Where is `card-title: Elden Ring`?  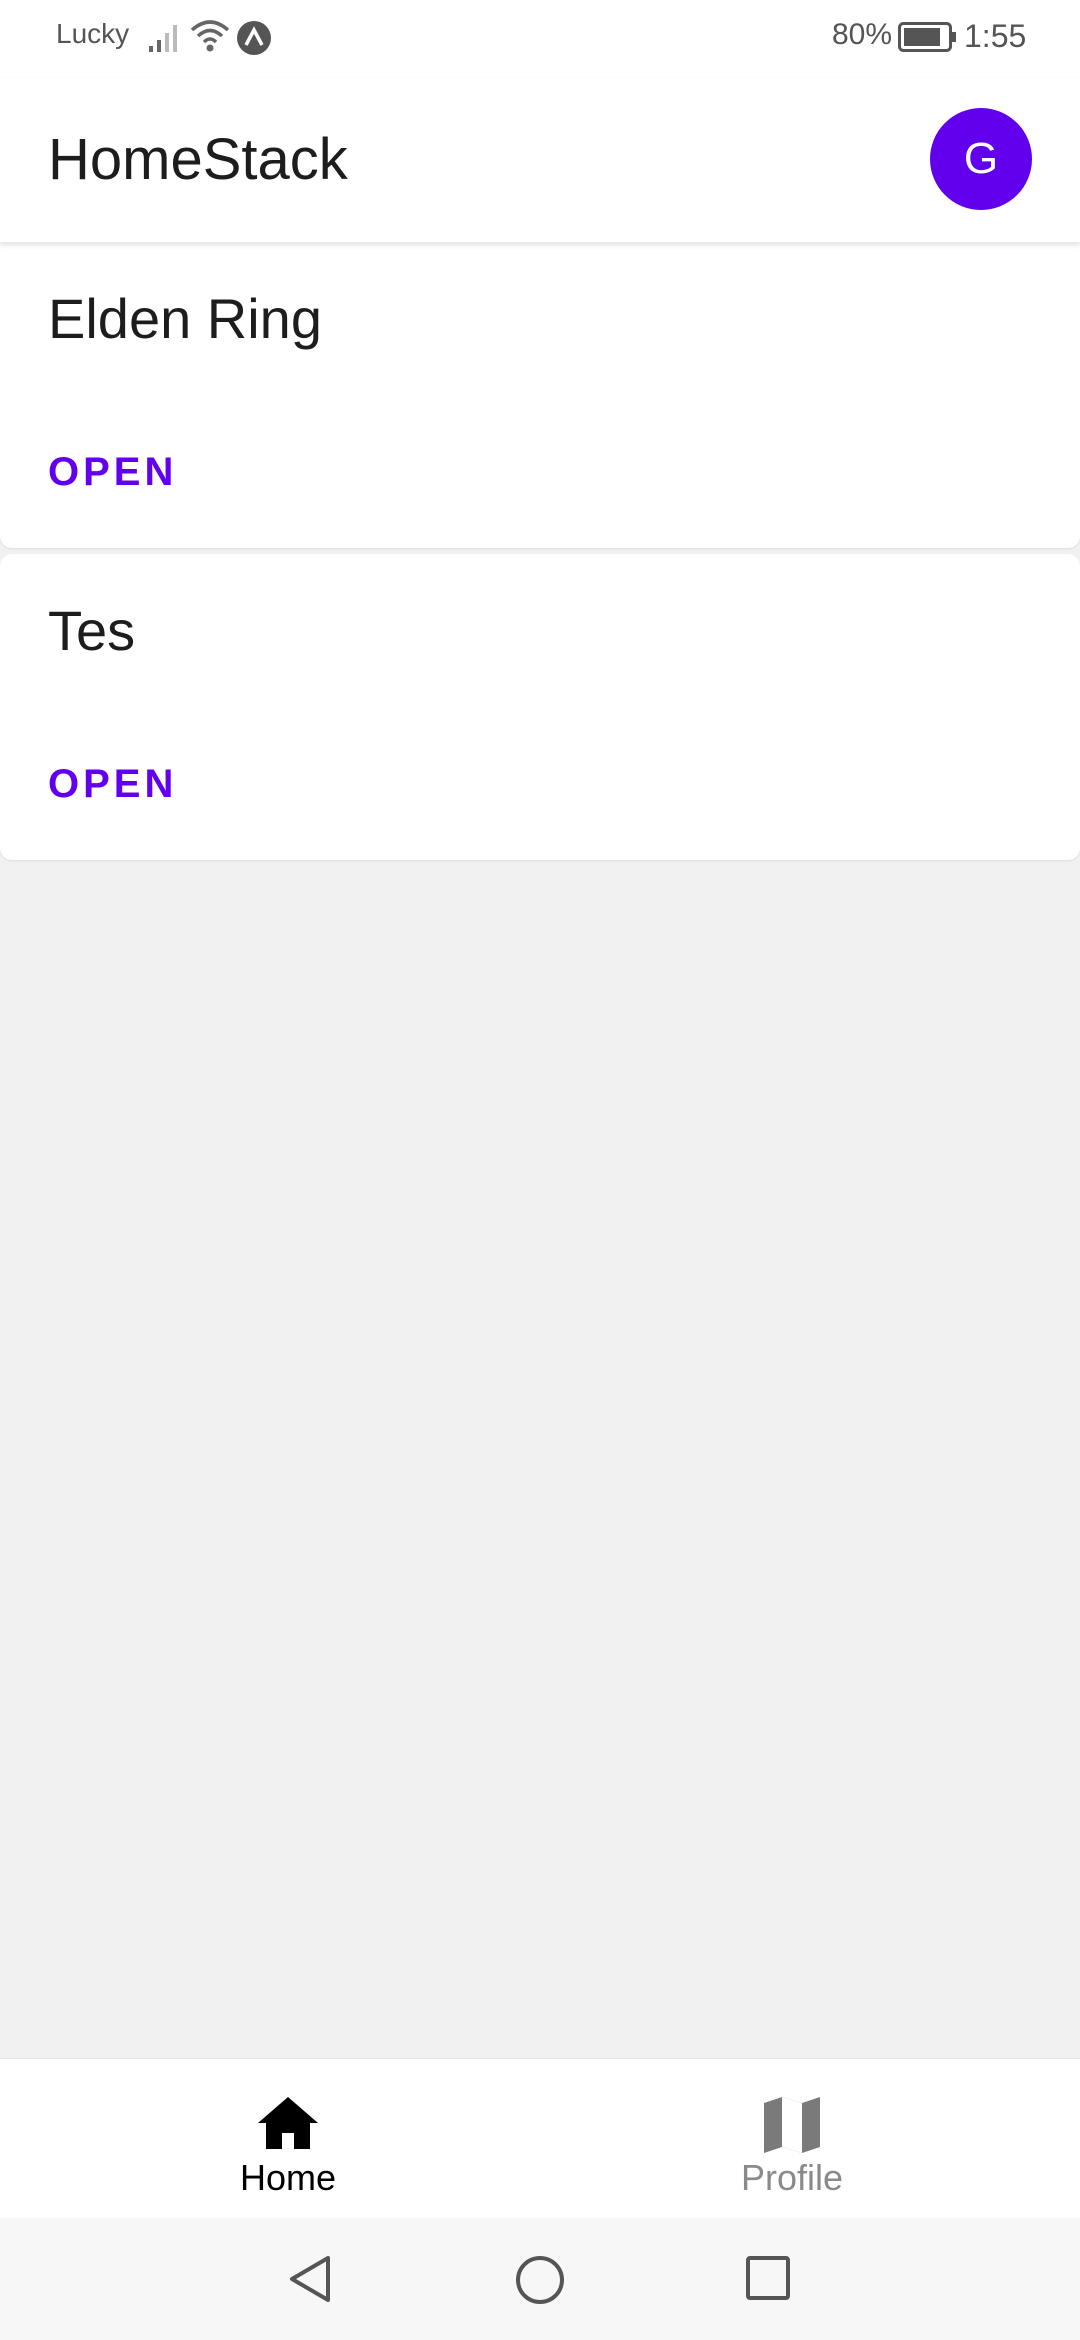
card-title: Elden Ring is located at coordinates (185, 318).